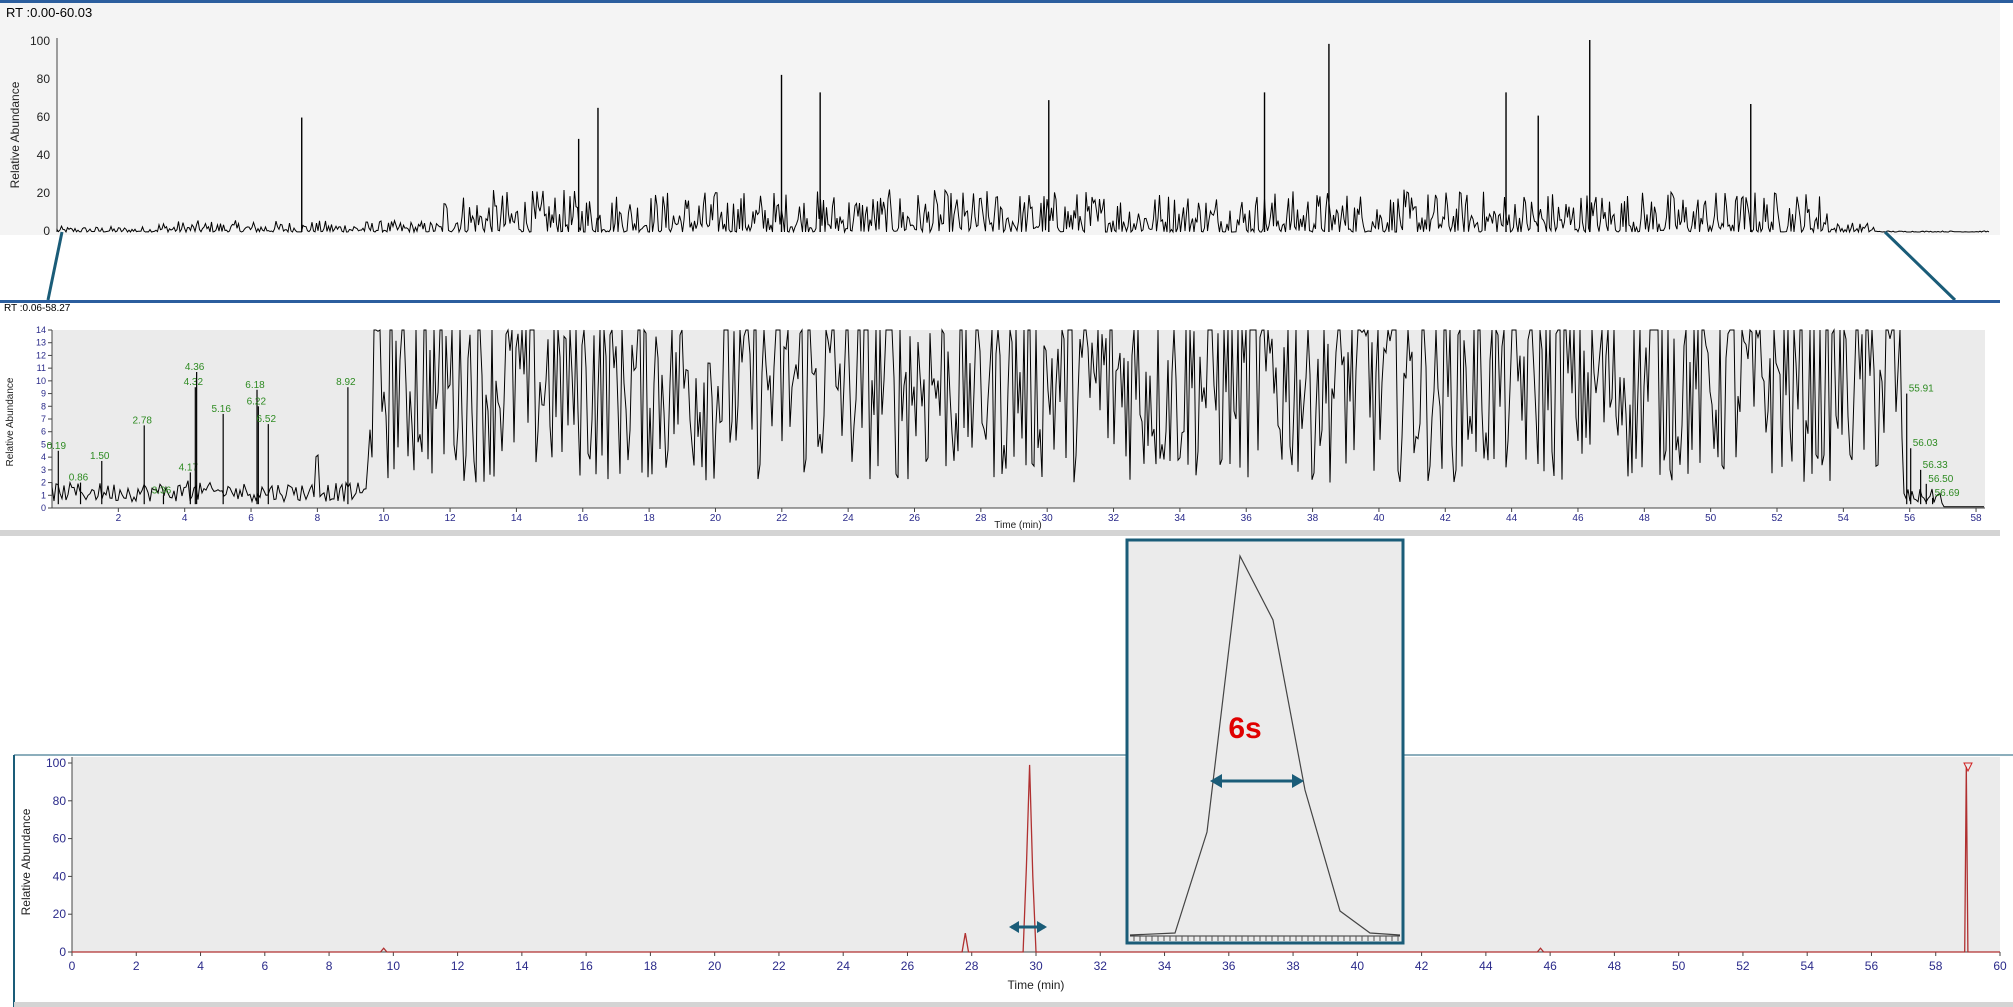  What do you see at coordinates (43, 394) in the screenshot?
I see `middle-ytick-label: 9` at bounding box center [43, 394].